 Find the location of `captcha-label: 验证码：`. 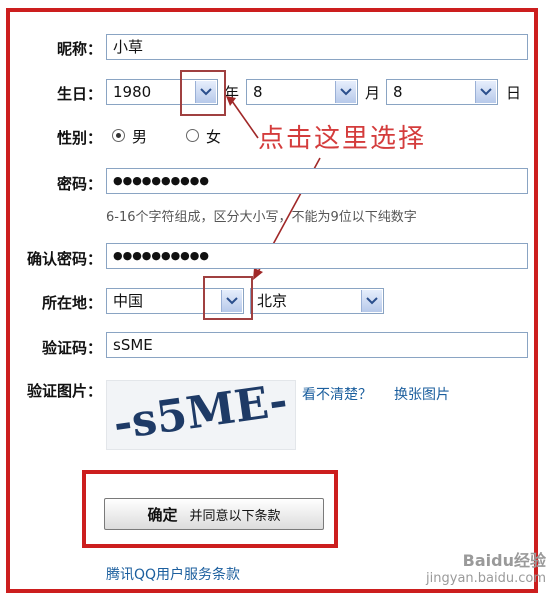

captcha-label: 验证码： is located at coordinates (71, 348).